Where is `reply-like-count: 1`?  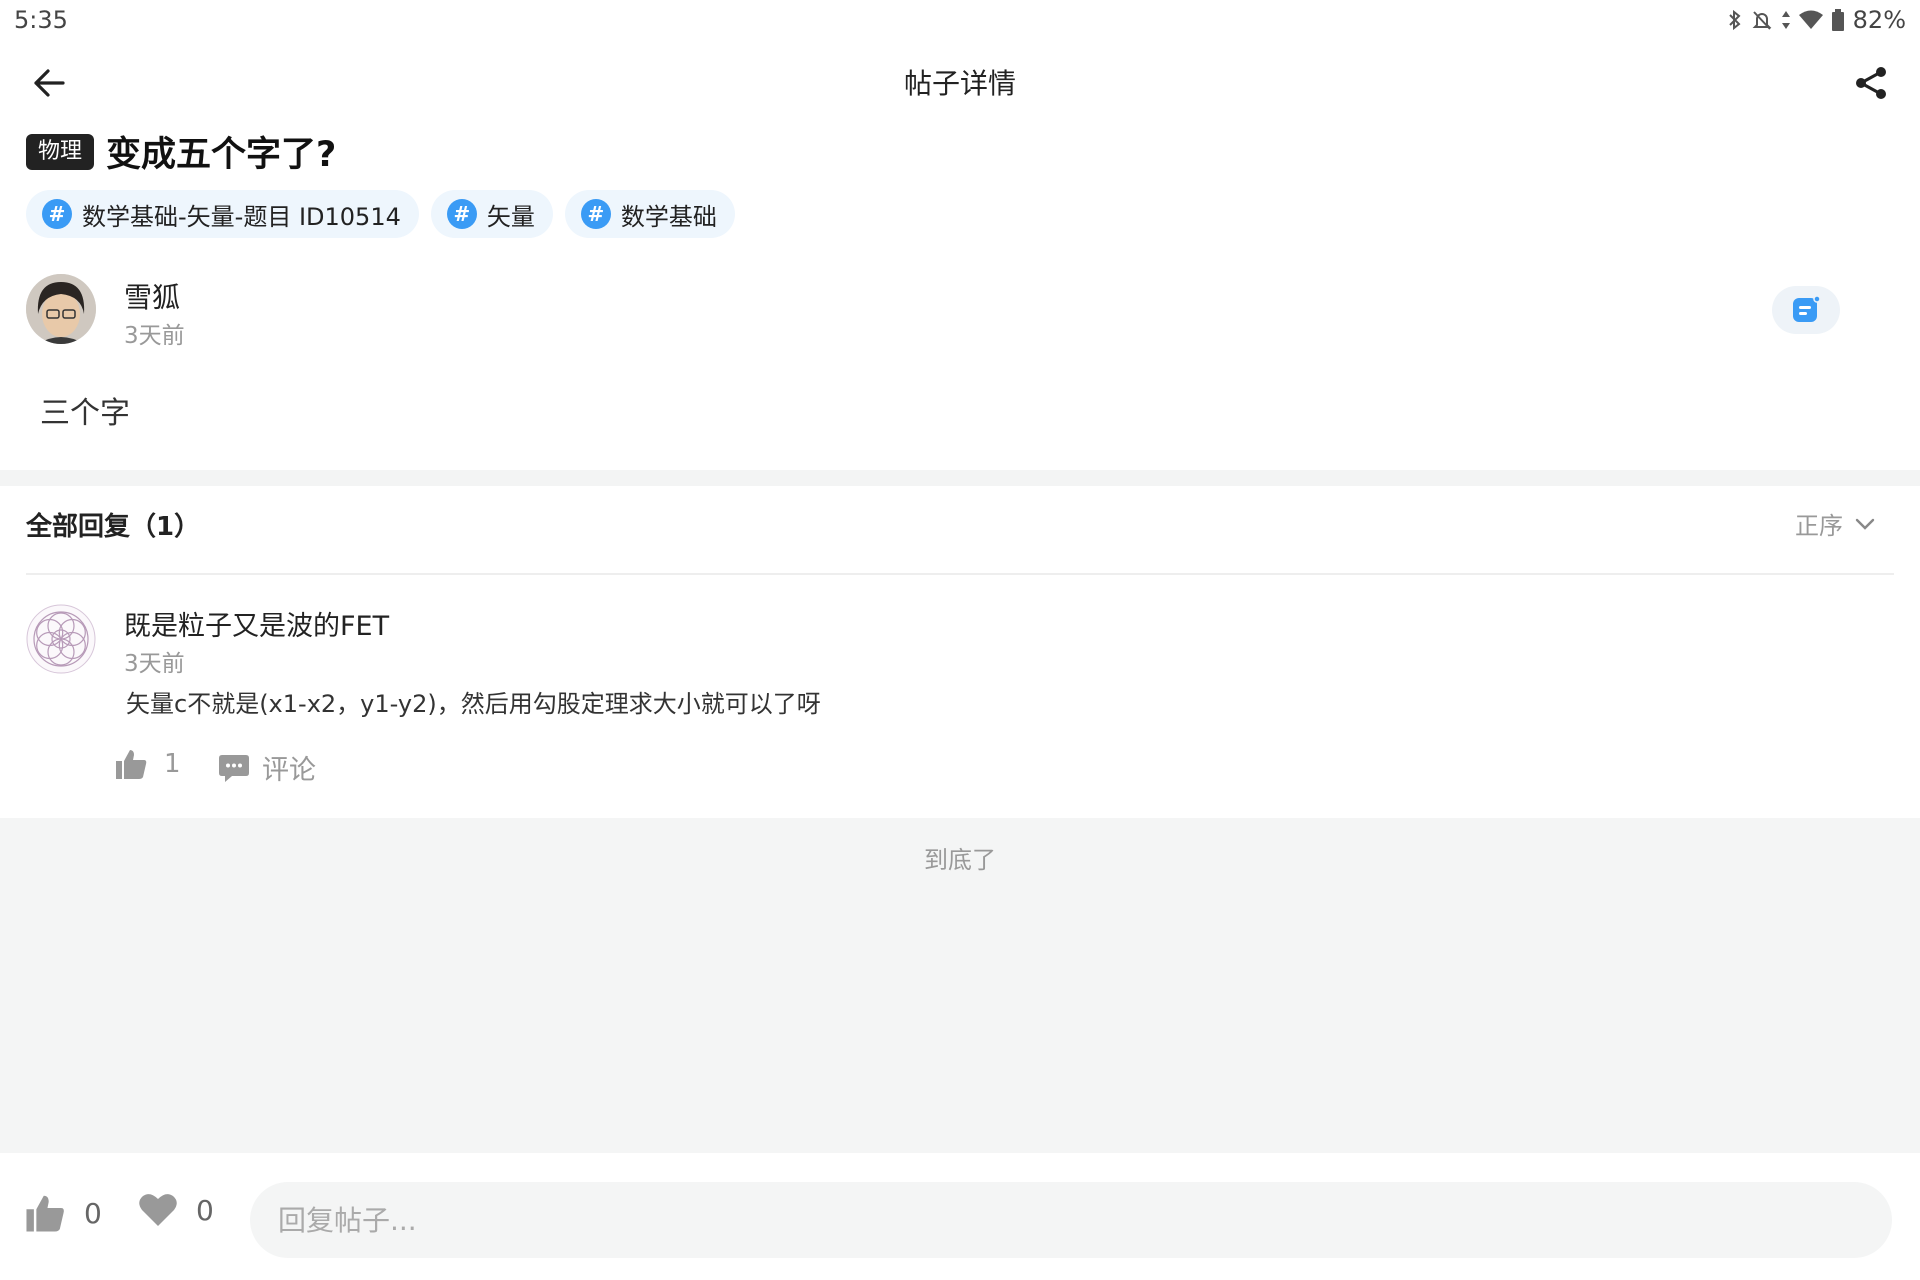 reply-like-count: 1 is located at coordinates (172, 764).